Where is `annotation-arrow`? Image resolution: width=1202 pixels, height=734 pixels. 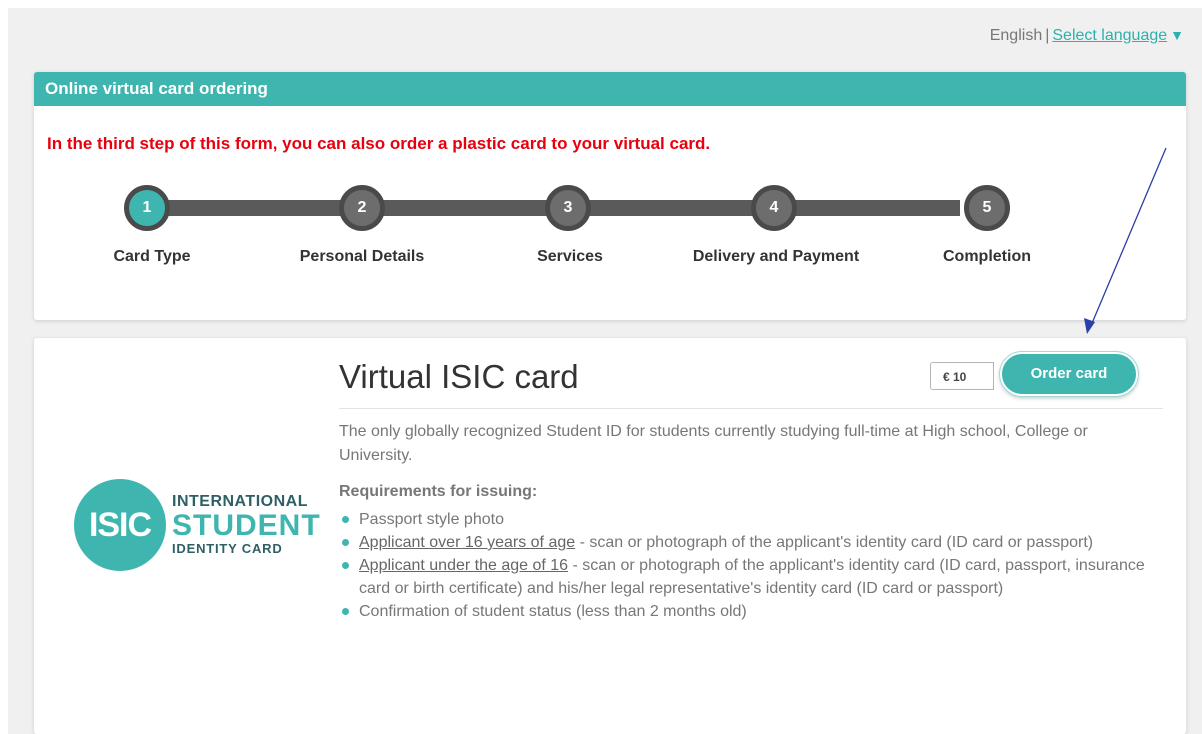
annotation-arrow is located at coordinates (1125, 240).